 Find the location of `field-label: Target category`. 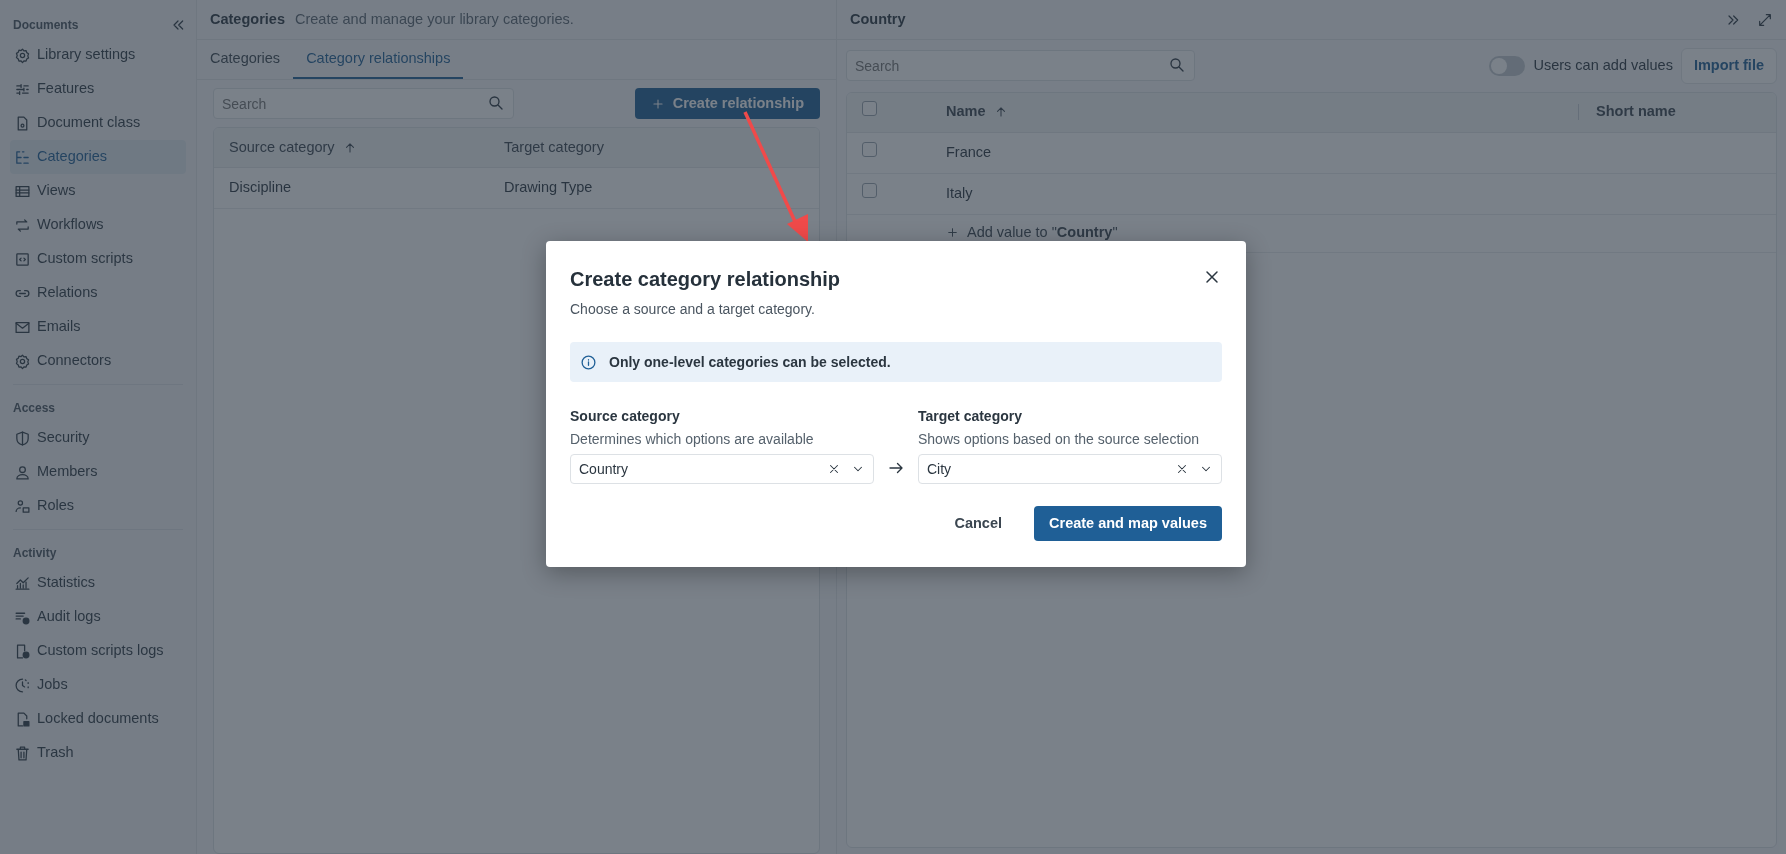

field-label: Target category is located at coordinates (970, 416).